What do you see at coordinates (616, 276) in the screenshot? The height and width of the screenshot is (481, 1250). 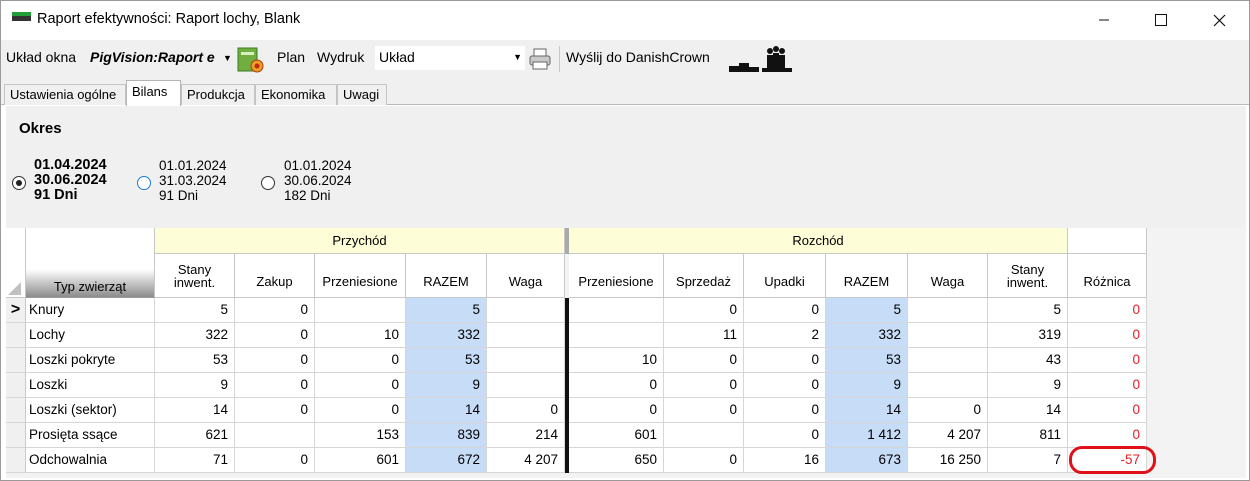 I see `column-header-przeniesione-out: Przeniesione` at bounding box center [616, 276].